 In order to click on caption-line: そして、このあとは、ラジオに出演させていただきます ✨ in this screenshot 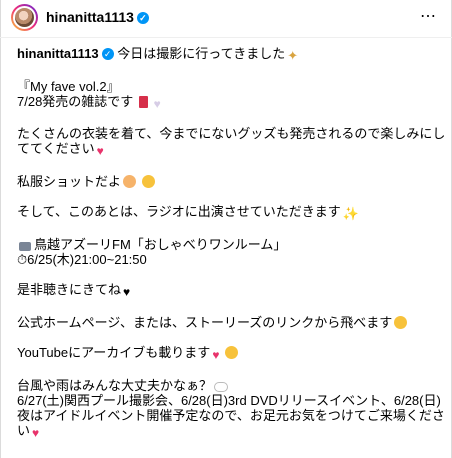, I will do `click(188, 212)`.